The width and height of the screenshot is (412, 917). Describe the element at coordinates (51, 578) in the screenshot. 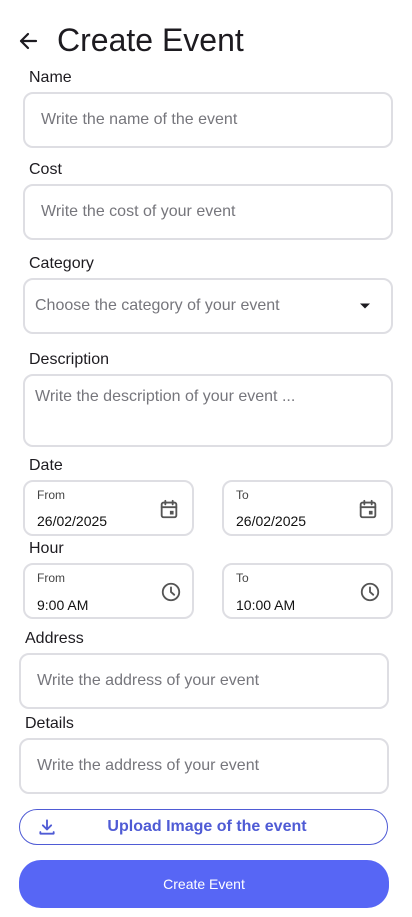

I see `hour-from-label: From` at that location.